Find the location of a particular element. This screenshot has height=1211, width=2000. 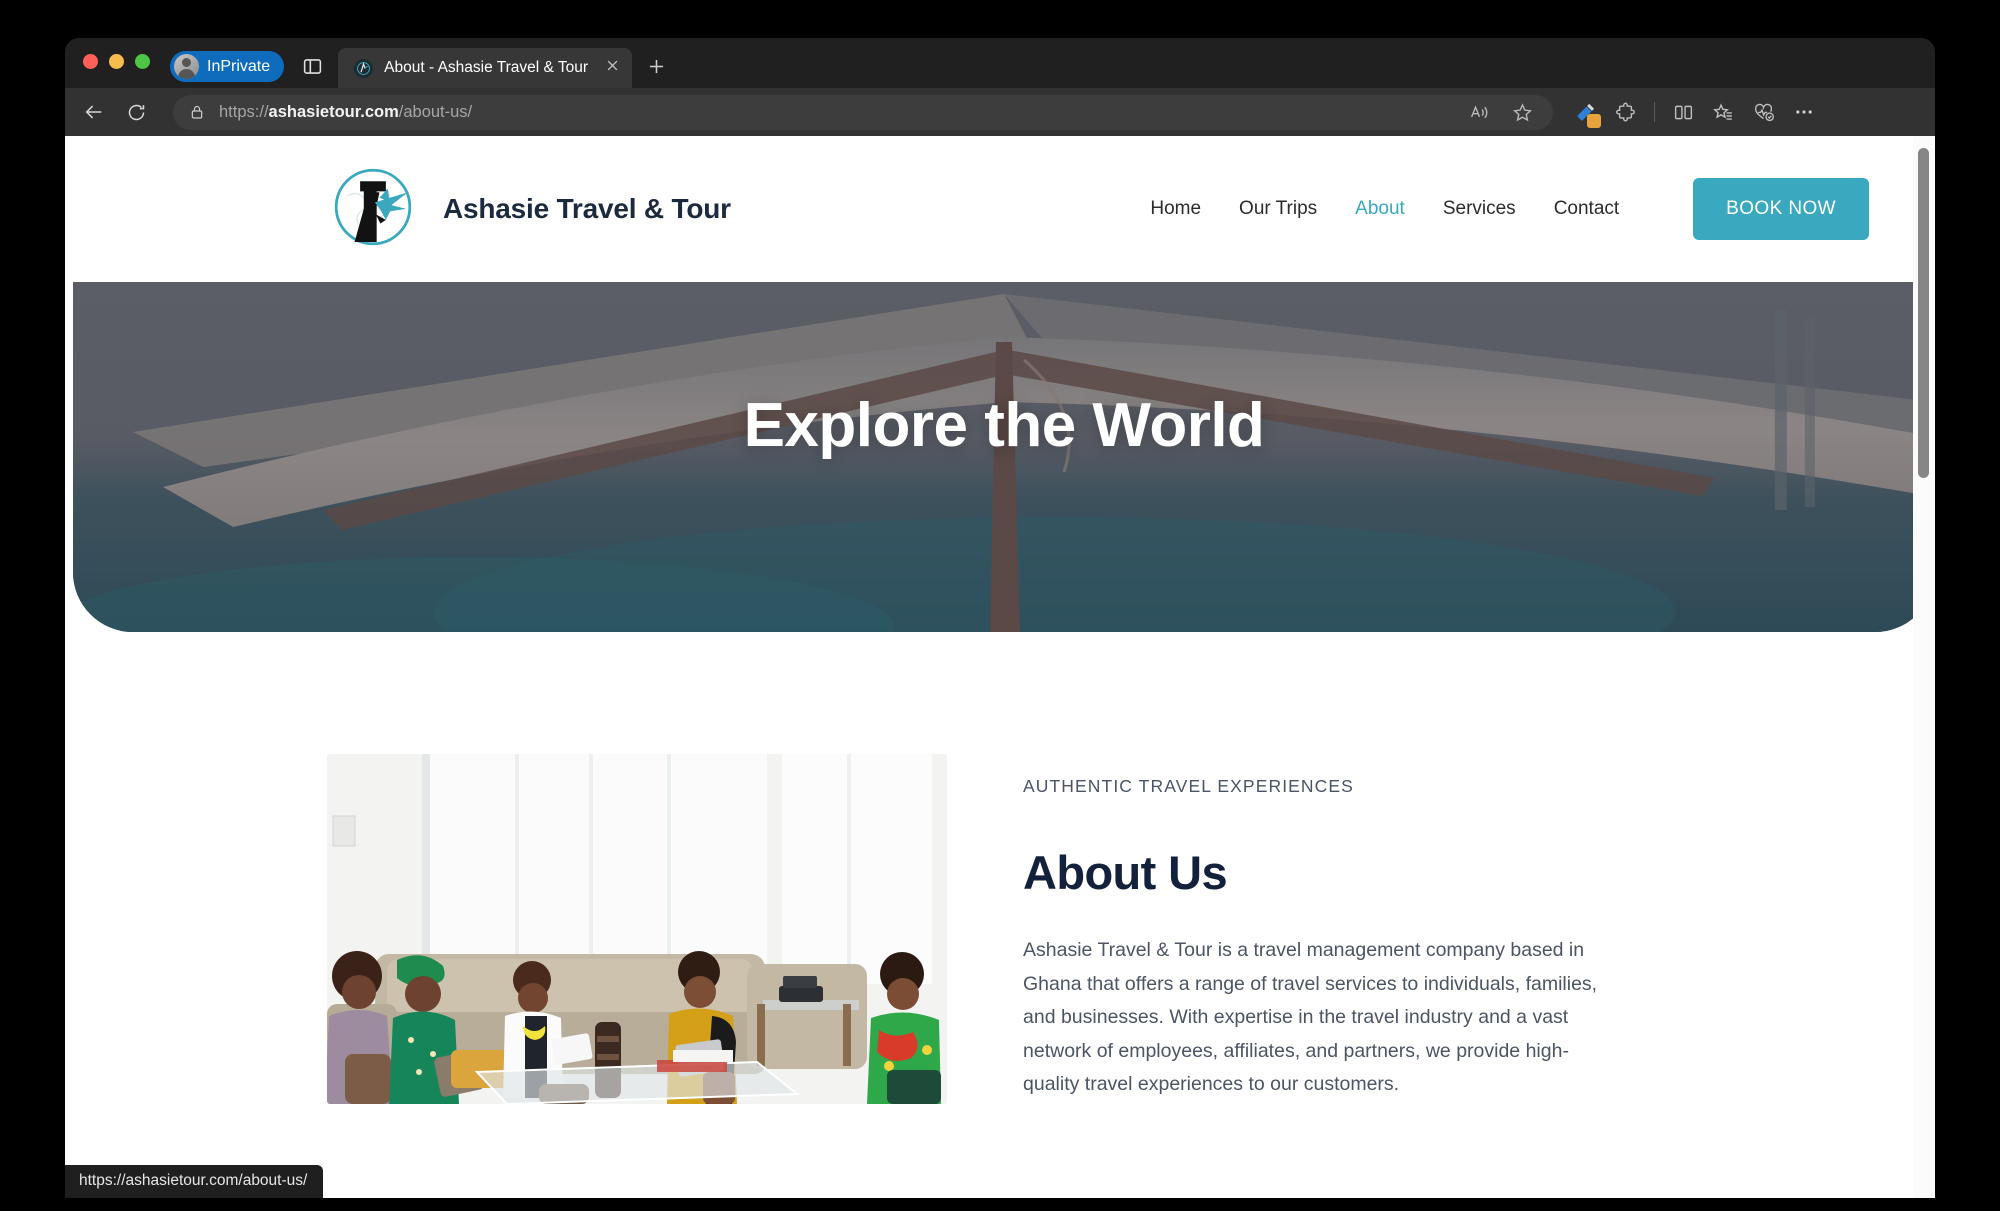

copilot-badge is located at coordinates (1594, 120).